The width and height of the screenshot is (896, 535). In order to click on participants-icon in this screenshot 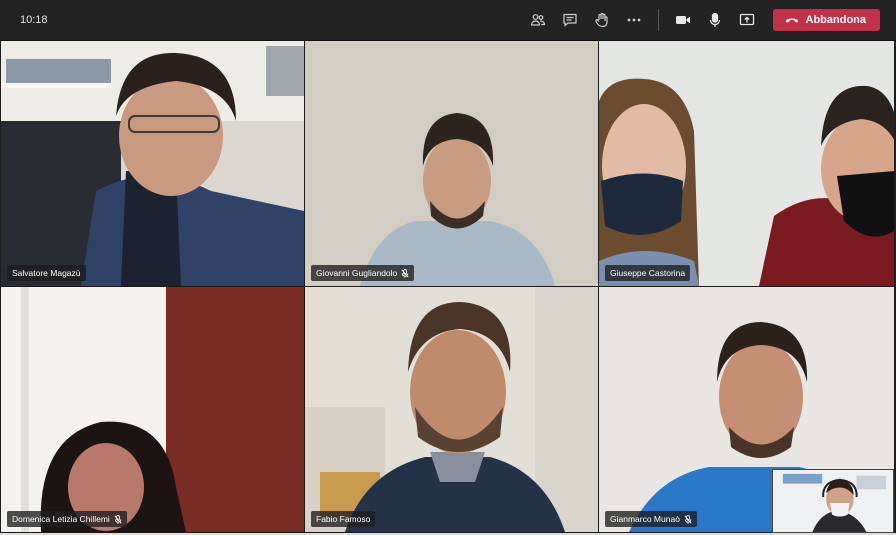, I will do `click(537, 20)`.